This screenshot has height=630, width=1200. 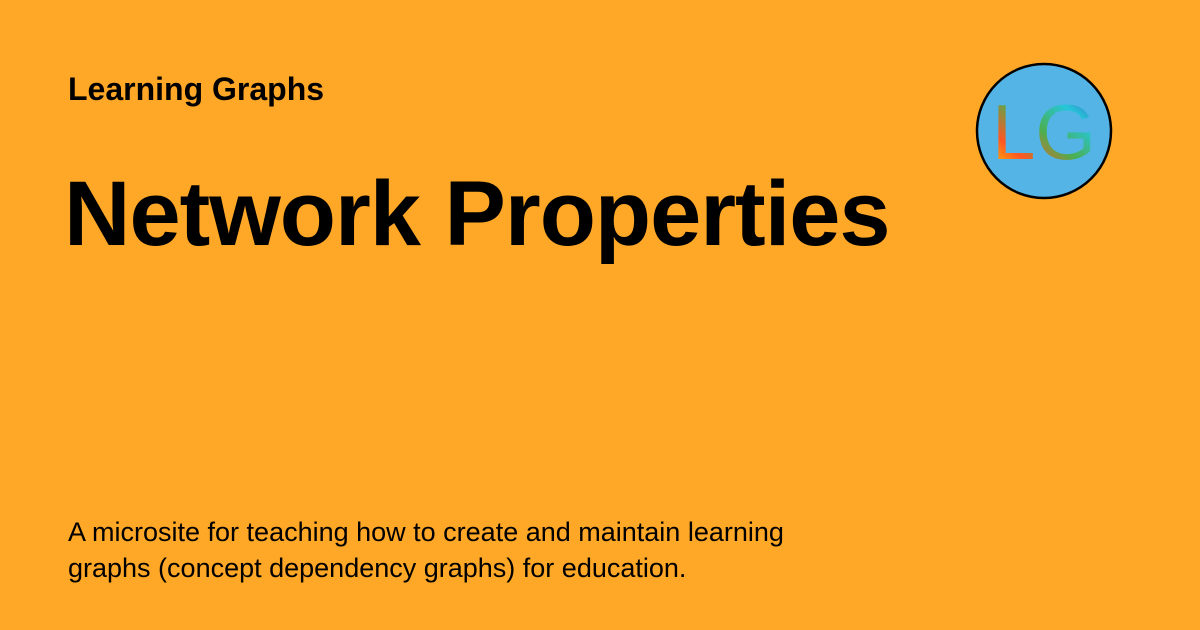 What do you see at coordinates (196, 89) in the screenshot?
I see `site-name: Learning Graphs` at bounding box center [196, 89].